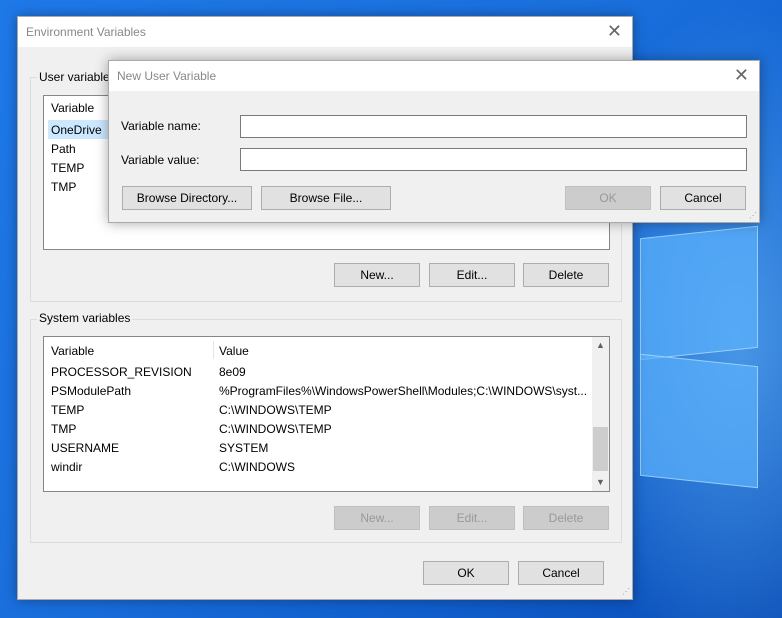  Describe the element at coordinates (63, 149) in the screenshot. I see `variable-name: Path` at that location.